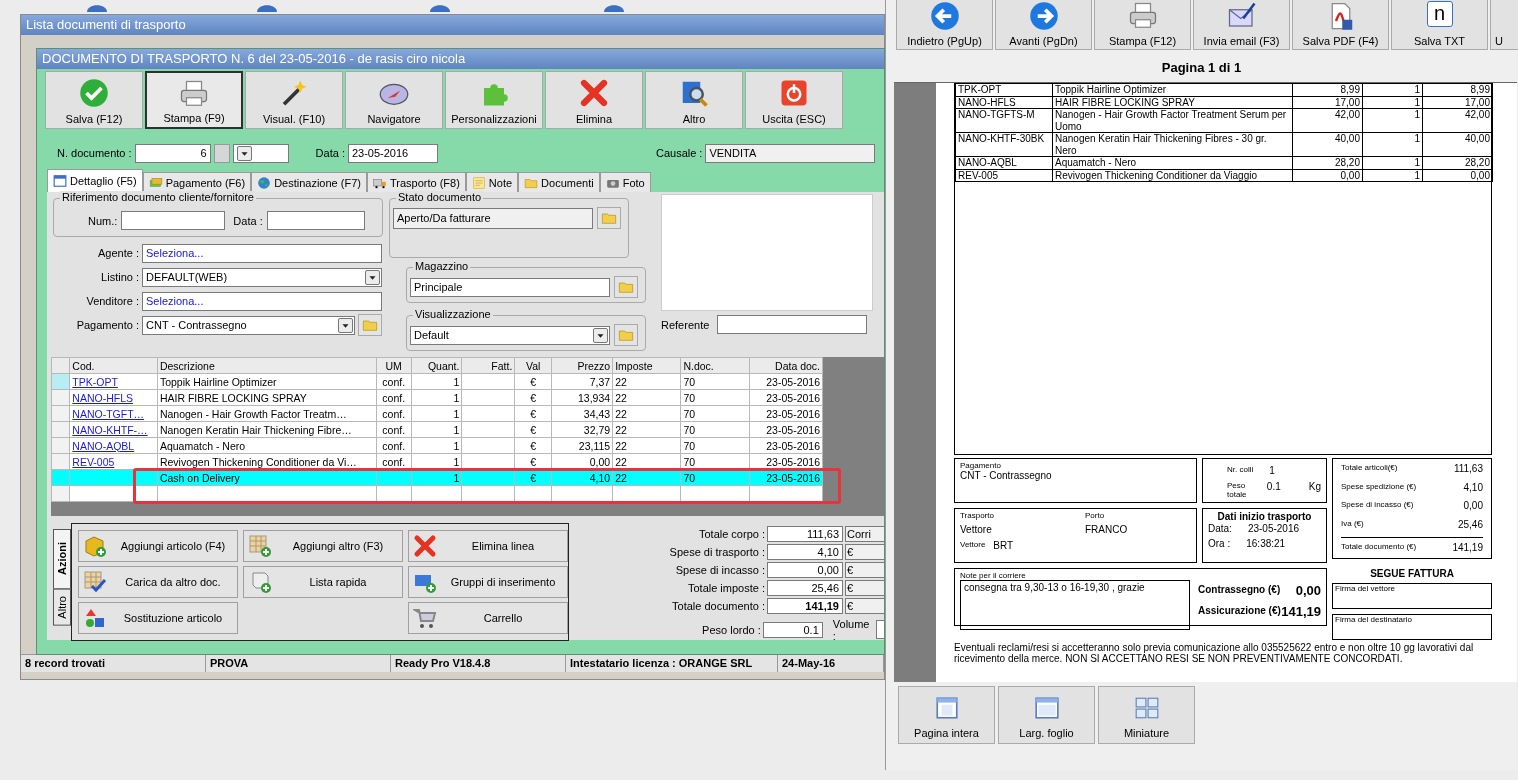 The height and width of the screenshot is (780, 1518). Describe the element at coordinates (1241, 25) in the screenshot. I see `toolbar-button: Invia email (F3)` at that location.